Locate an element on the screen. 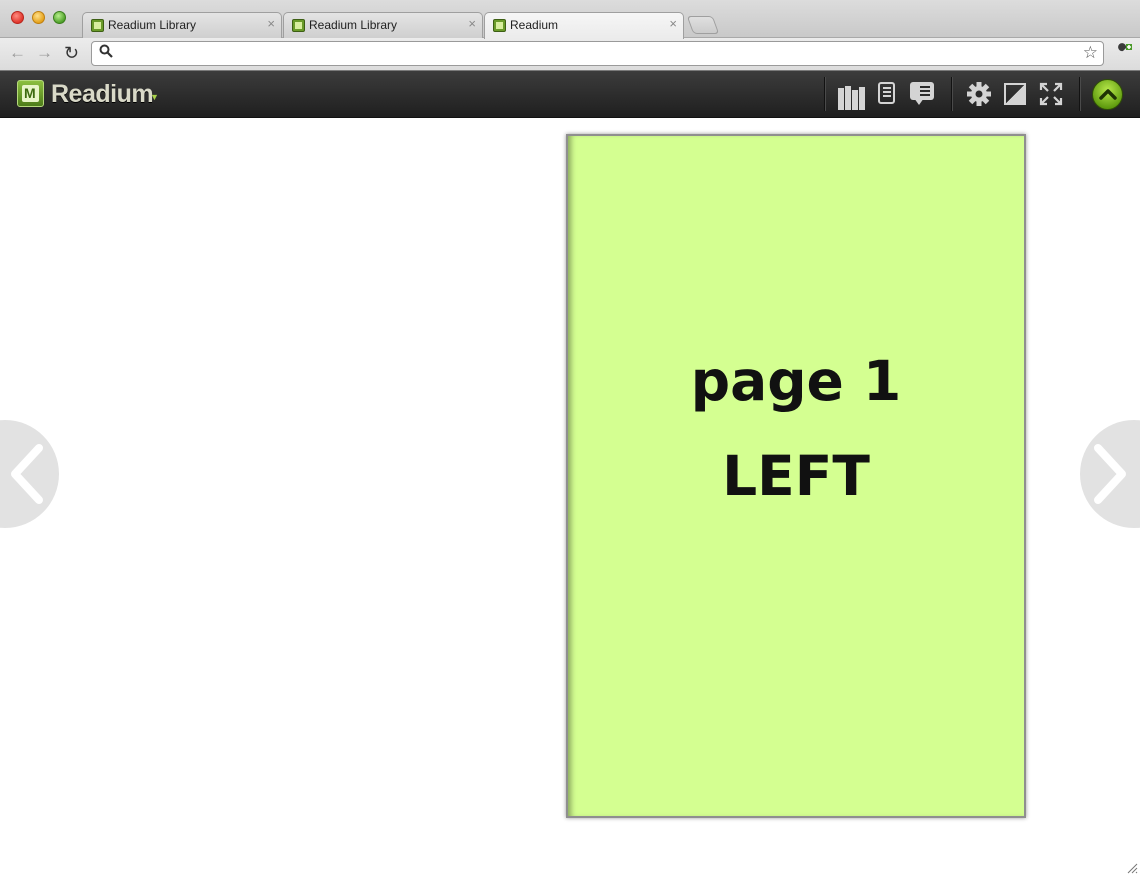 Image resolution: width=1140 pixels, height=876 pixels. app-menu-caret-icon: ▼ is located at coordinates (154, 97).